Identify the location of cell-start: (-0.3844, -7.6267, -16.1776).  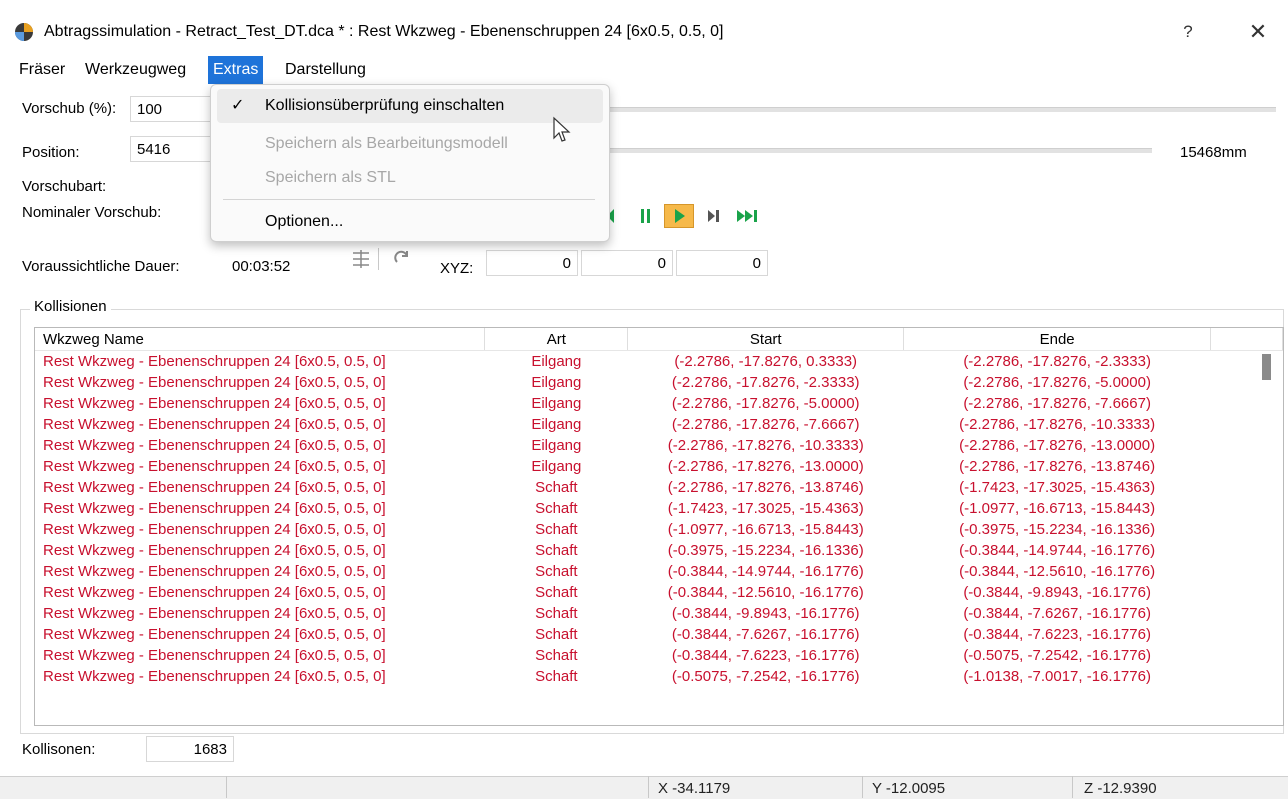
(765, 634).